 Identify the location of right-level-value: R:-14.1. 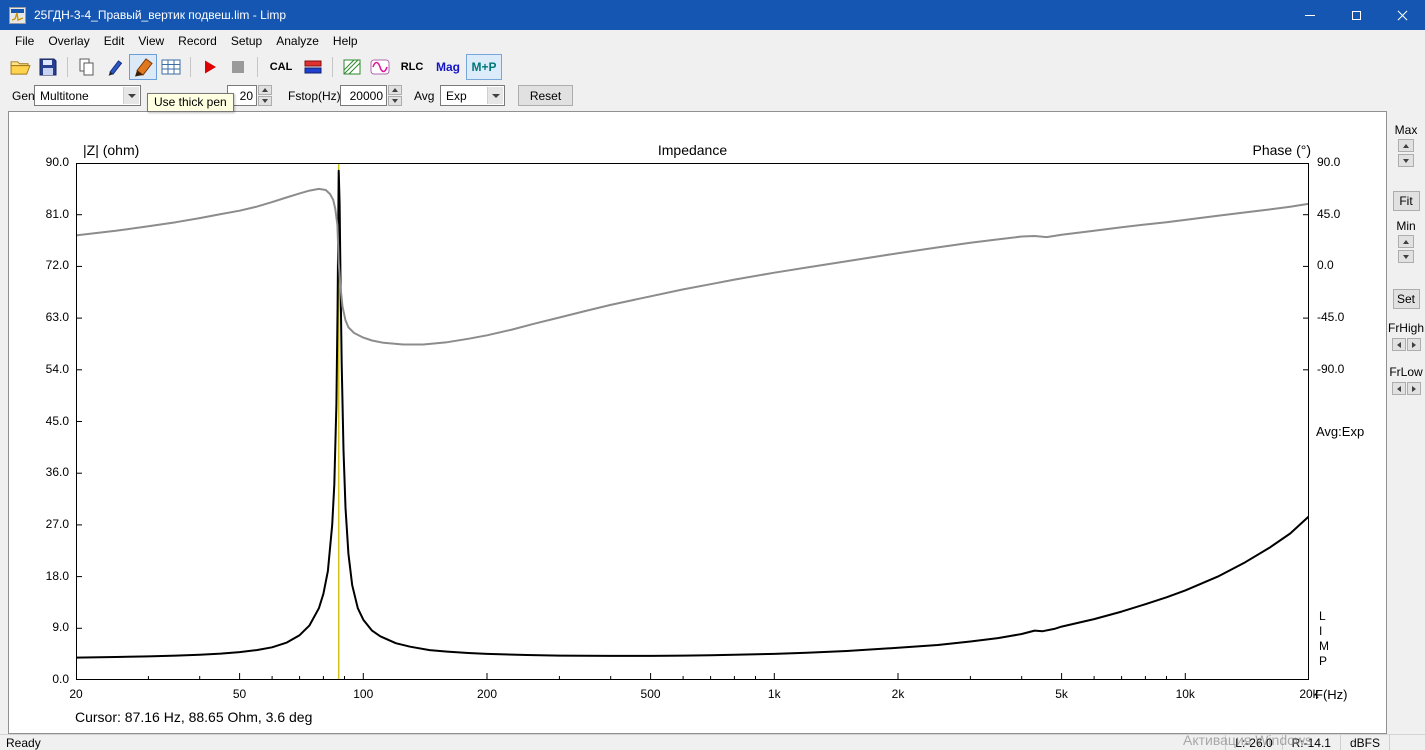
(1310, 742).